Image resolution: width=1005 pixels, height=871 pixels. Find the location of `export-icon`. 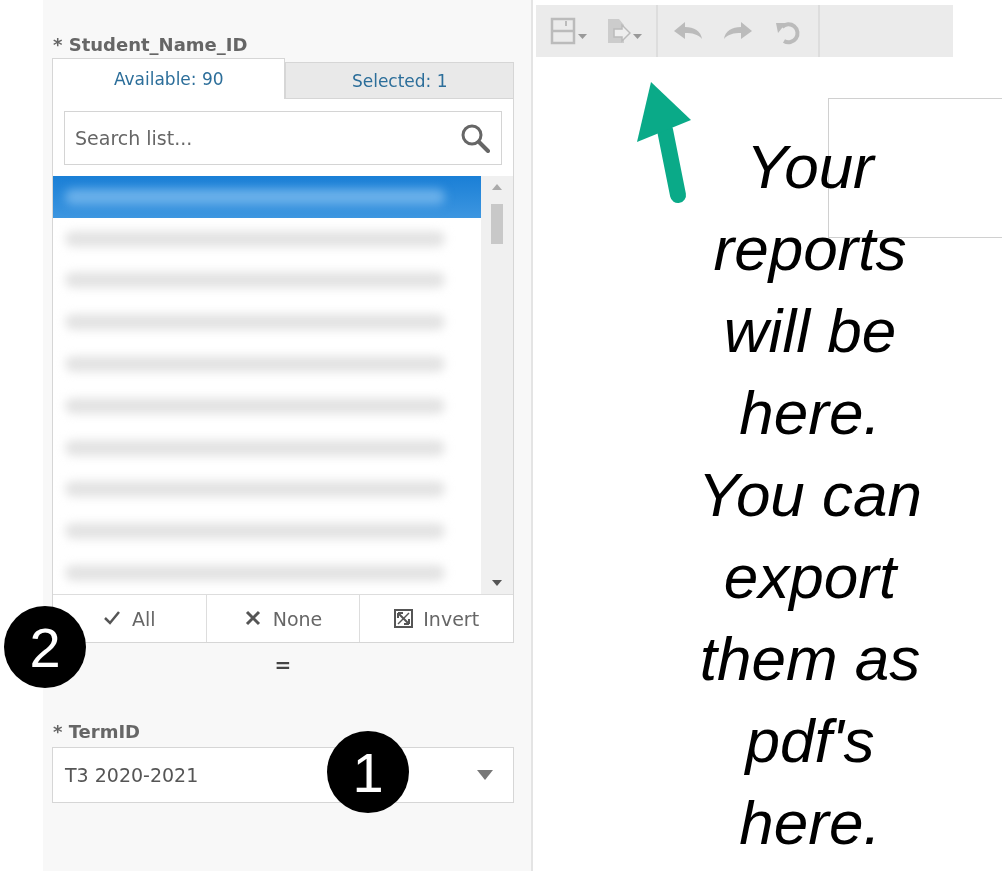

export-icon is located at coordinates (618, 31).